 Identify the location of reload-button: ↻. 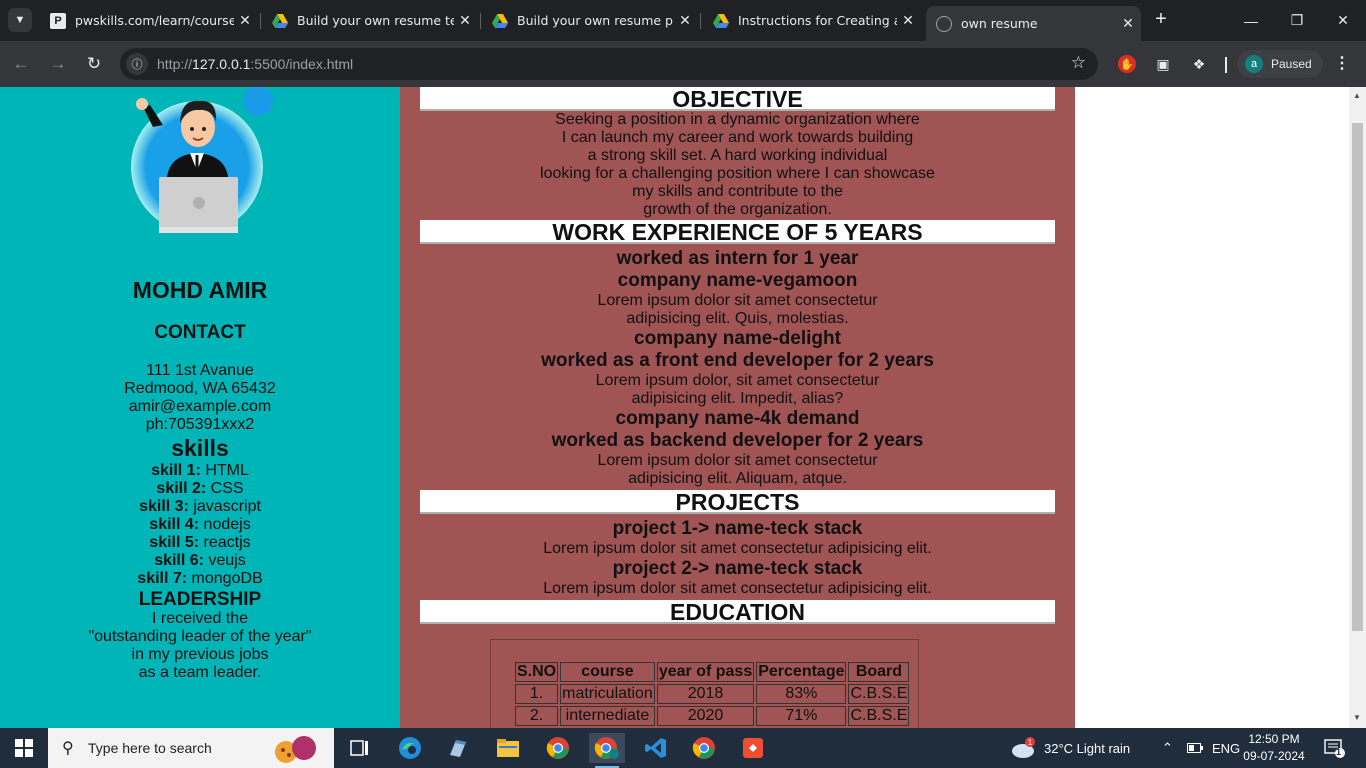
(94, 64).